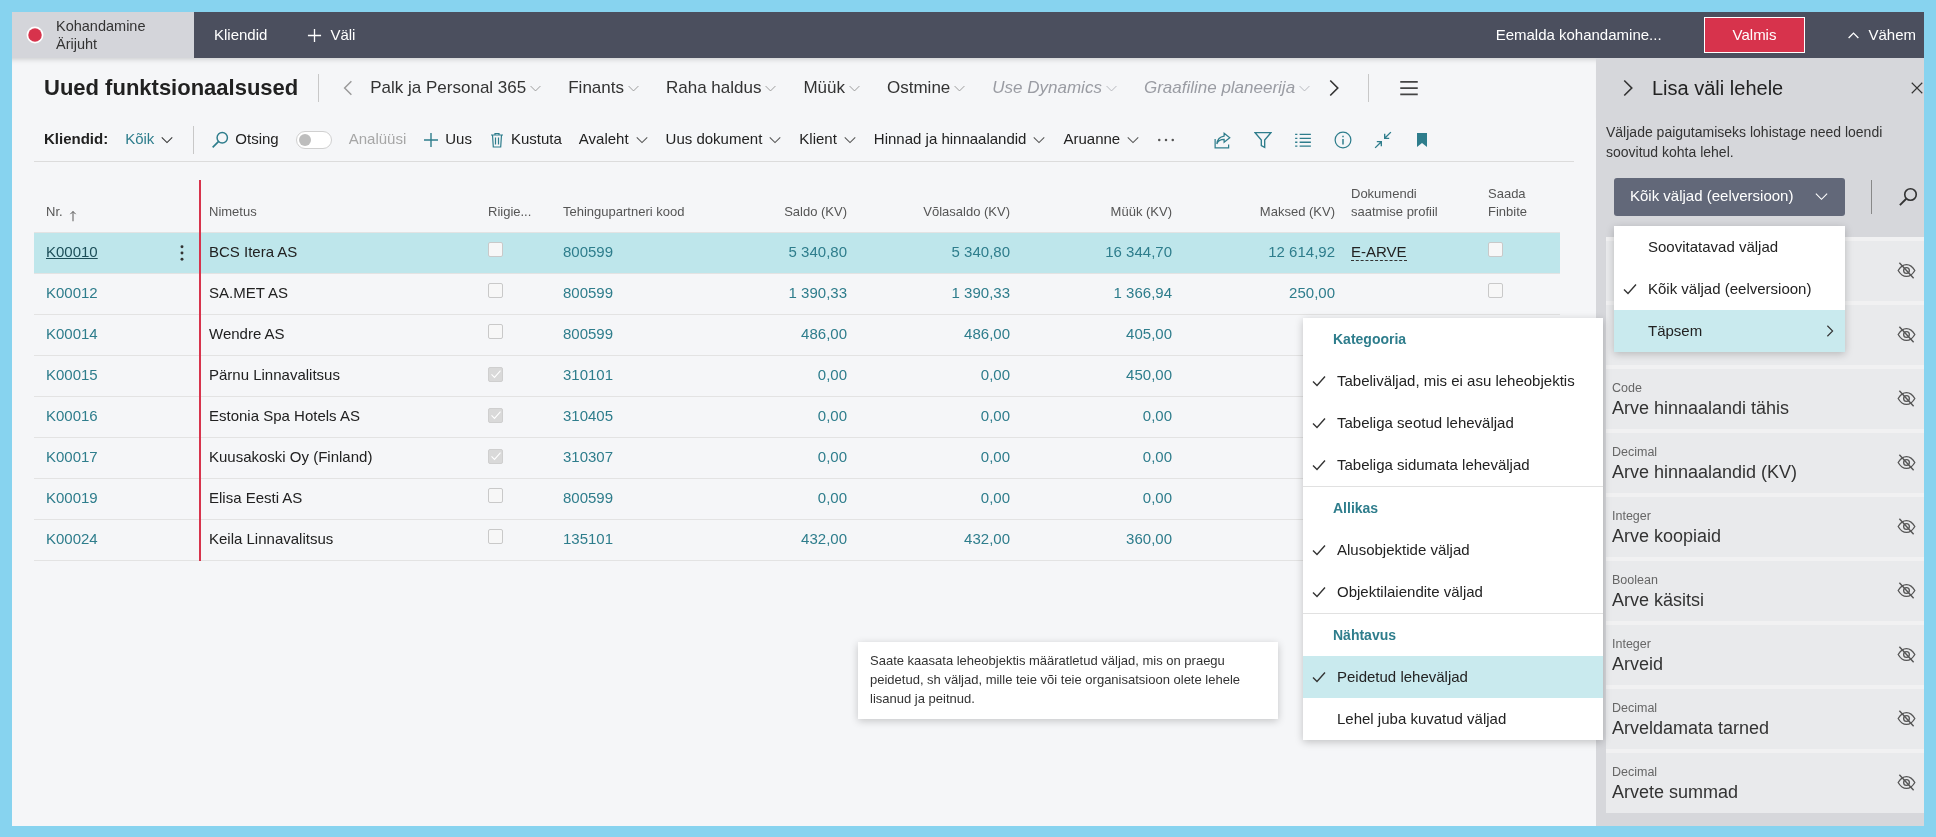  What do you see at coordinates (117, 252) in the screenshot?
I see `row-selector-cell: K00010` at bounding box center [117, 252].